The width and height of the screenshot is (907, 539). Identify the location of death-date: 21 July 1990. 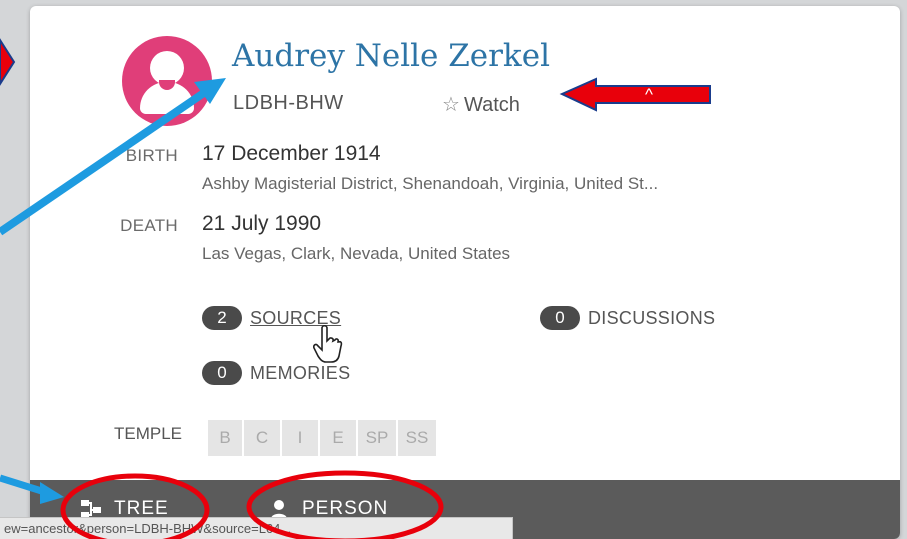
(262, 223).